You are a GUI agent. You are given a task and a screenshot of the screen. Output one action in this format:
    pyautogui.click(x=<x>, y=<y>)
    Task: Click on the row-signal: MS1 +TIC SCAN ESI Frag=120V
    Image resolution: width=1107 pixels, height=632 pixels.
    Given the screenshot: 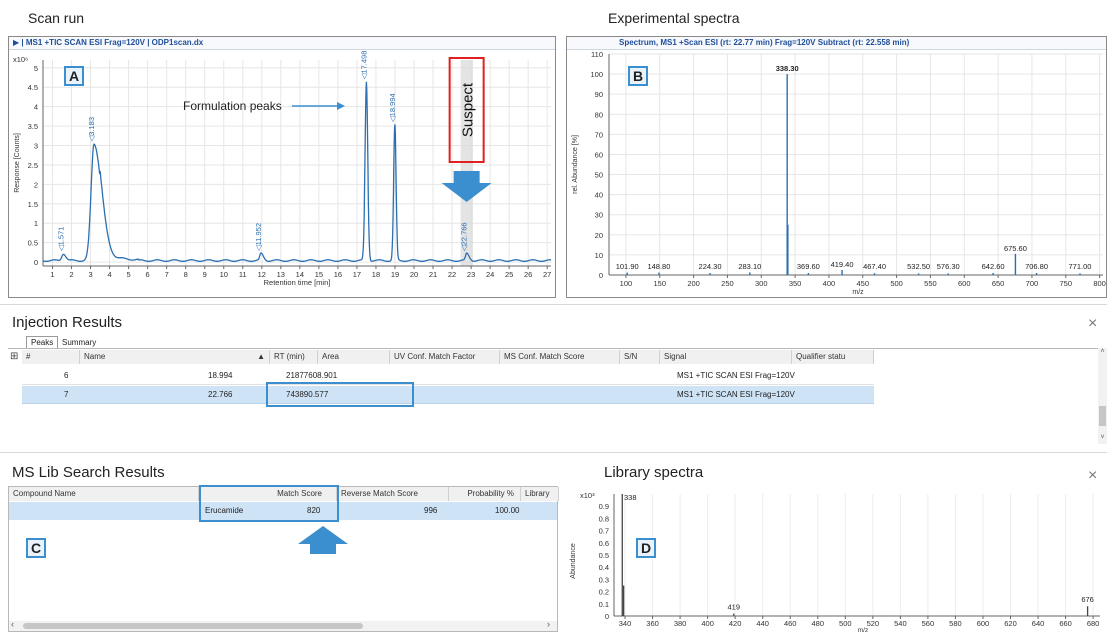 What is the action you would take?
    pyautogui.click(x=736, y=394)
    